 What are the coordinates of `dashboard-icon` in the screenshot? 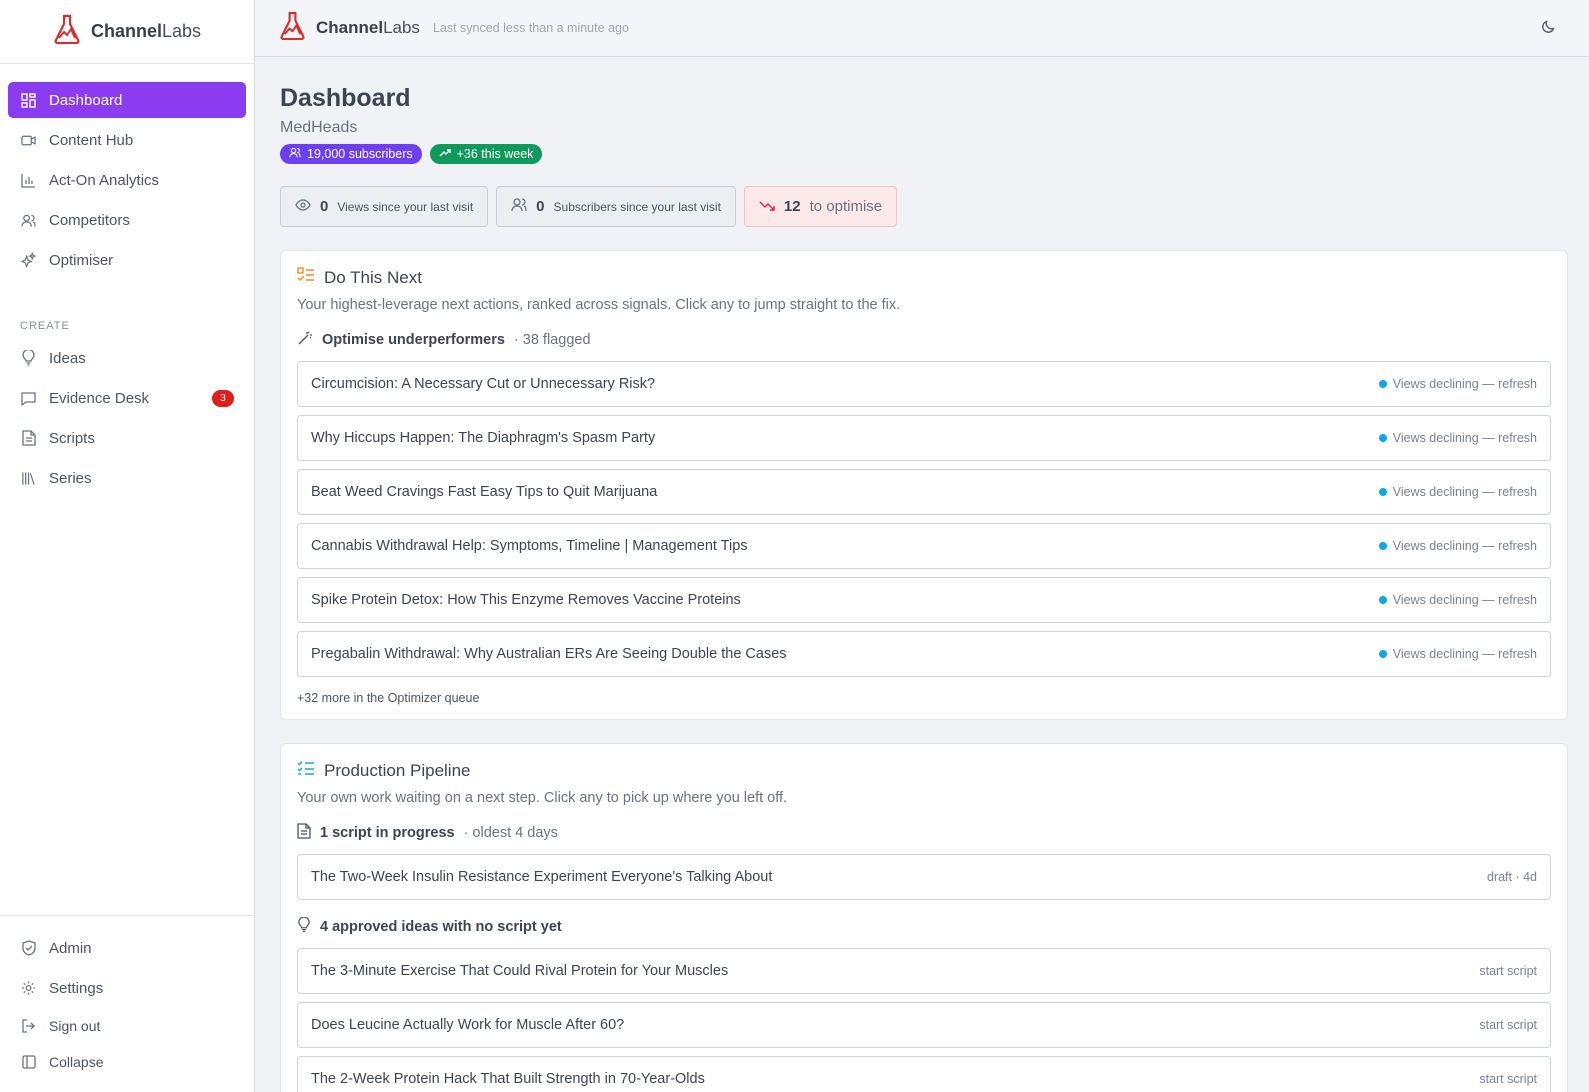 It's located at (28, 100).